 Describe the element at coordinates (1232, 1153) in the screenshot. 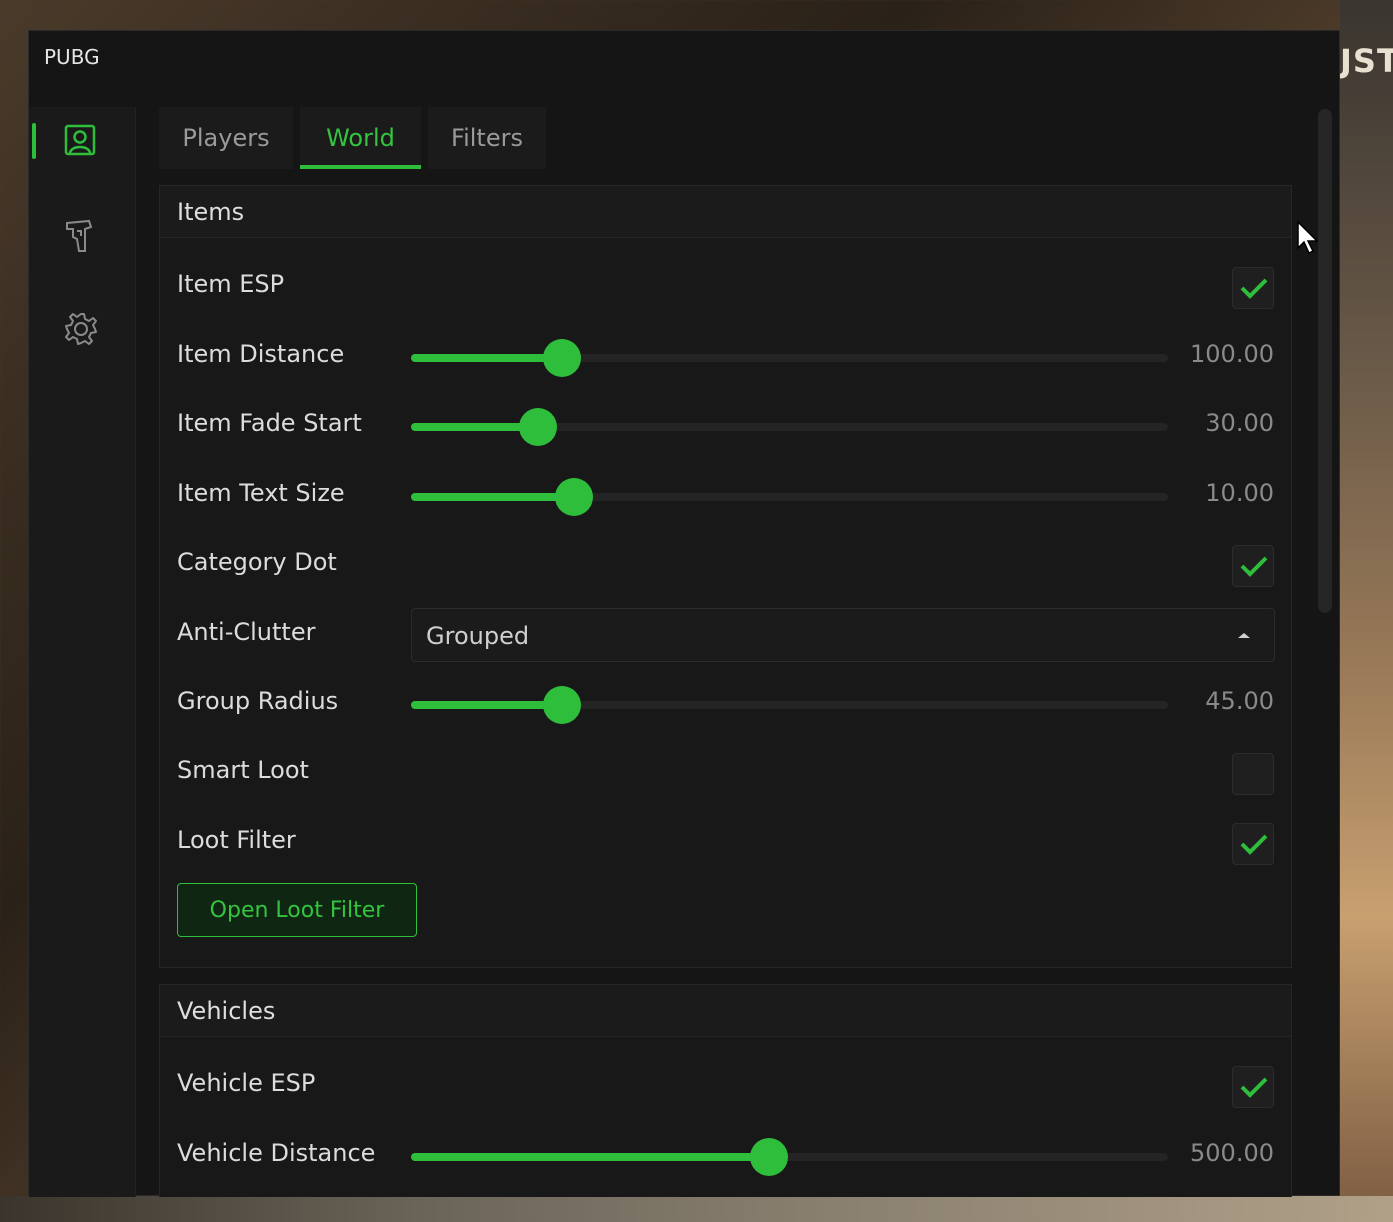

I see `vehicle-distance-value: 500.00` at that location.